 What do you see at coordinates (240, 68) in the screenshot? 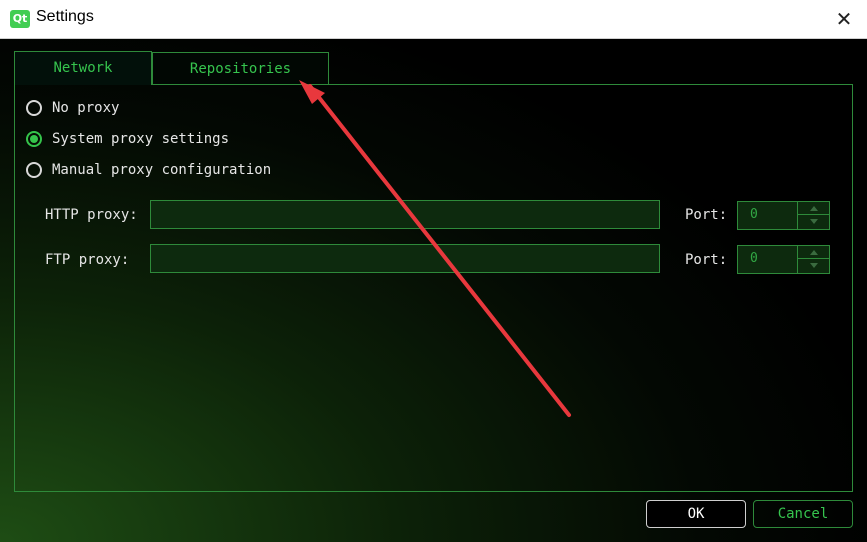
I see `tab-repositories: Repositories` at bounding box center [240, 68].